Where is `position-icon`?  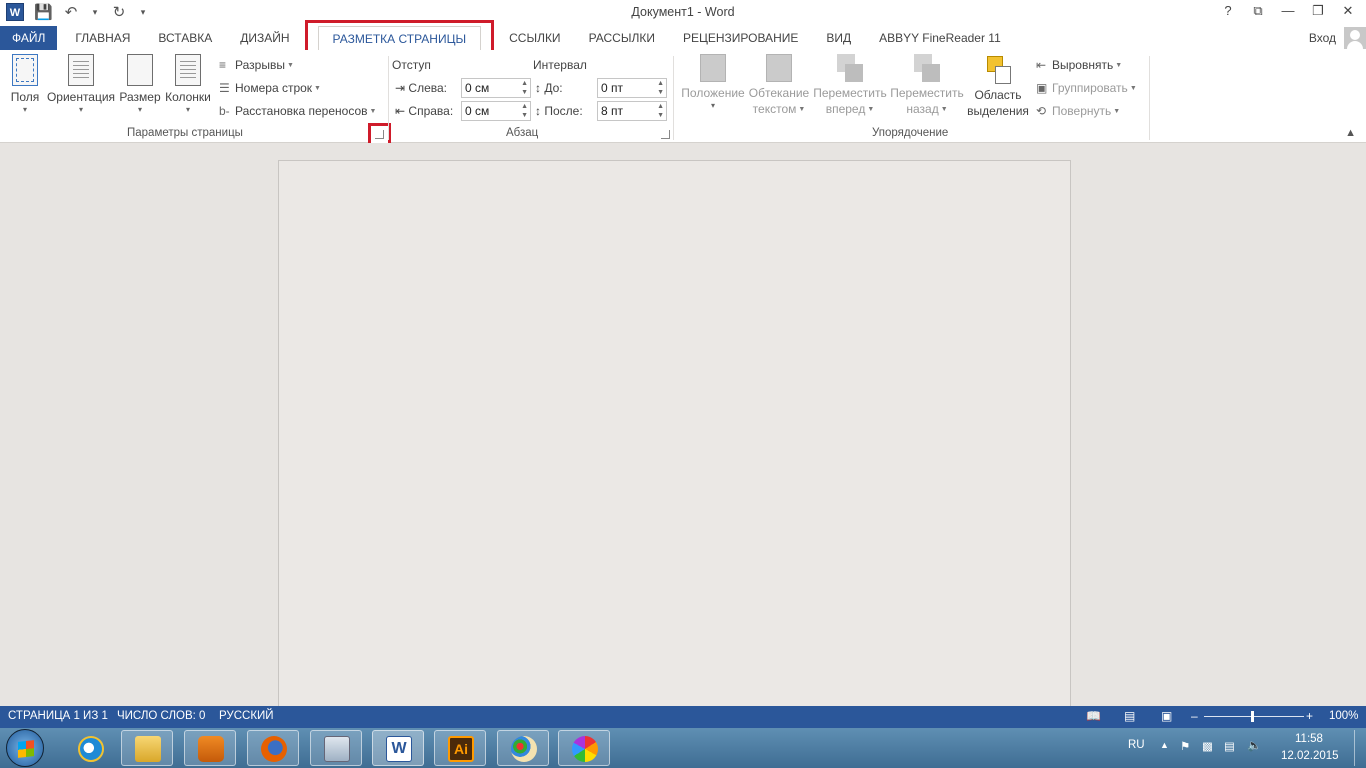 position-icon is located at coordinates (713, 68).